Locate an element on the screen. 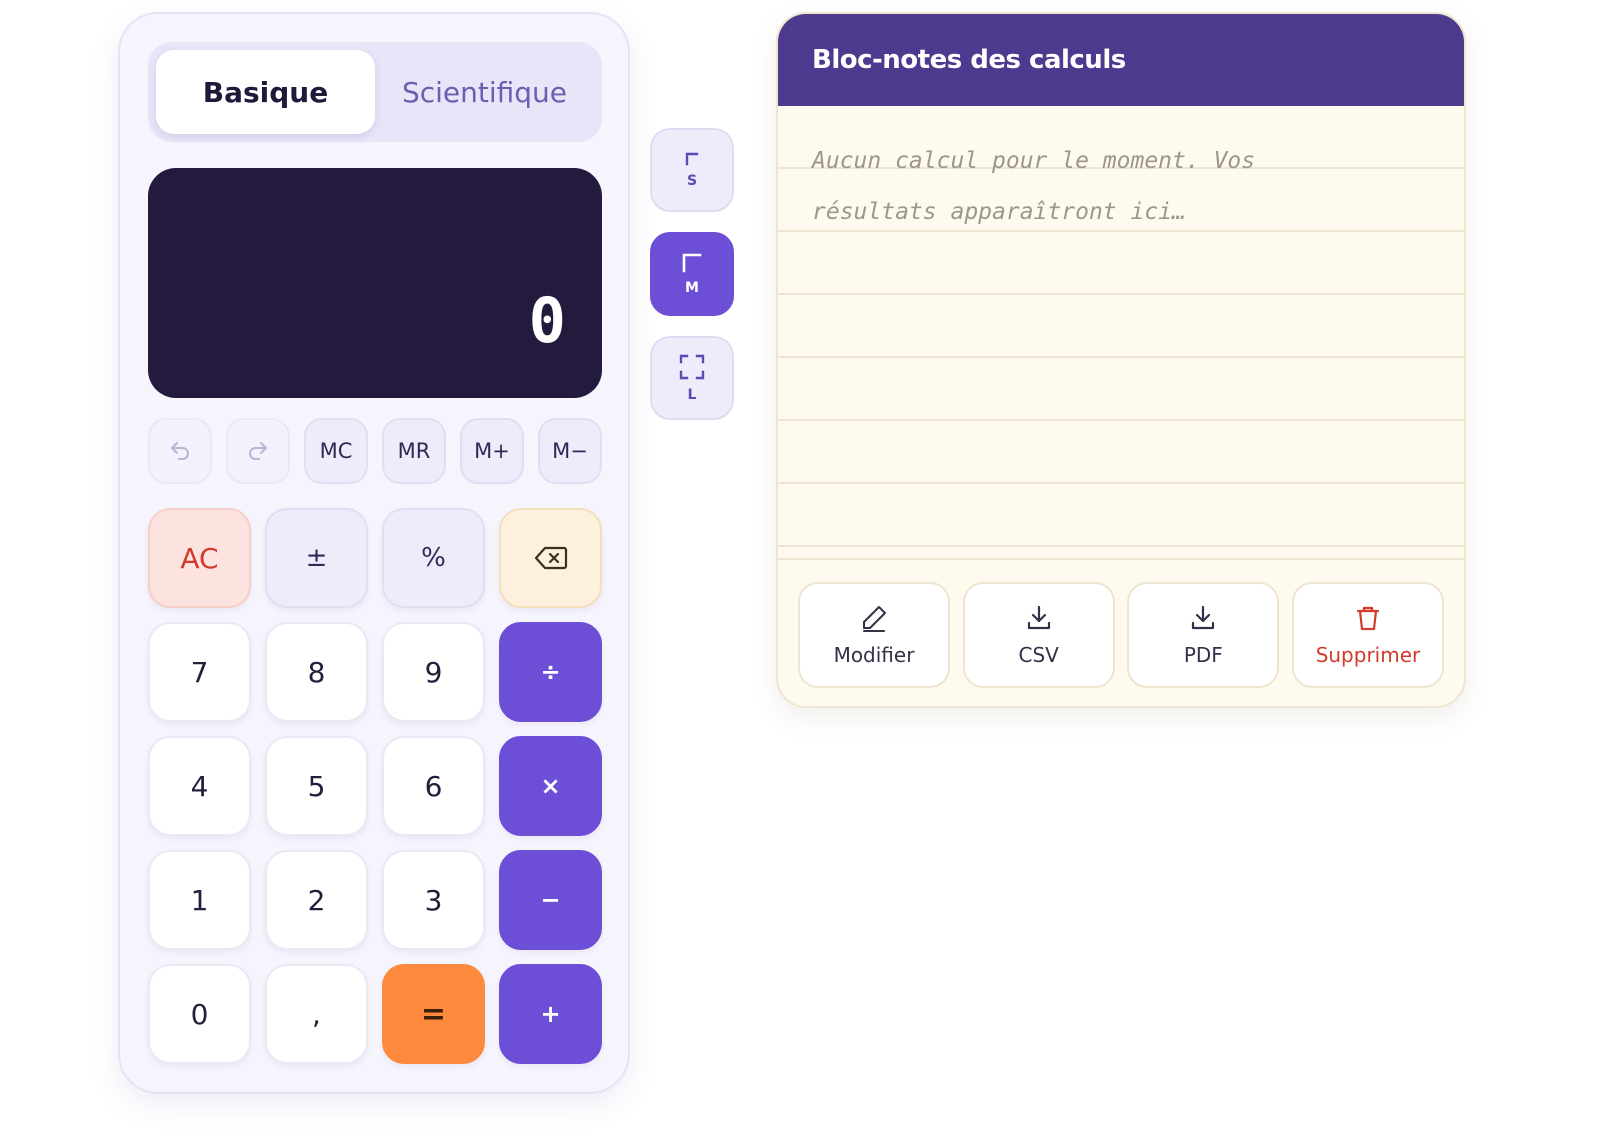 The height and width of the screenshot is (1140, 1600). size-selector: S M L is located at coordinates (692, 284).